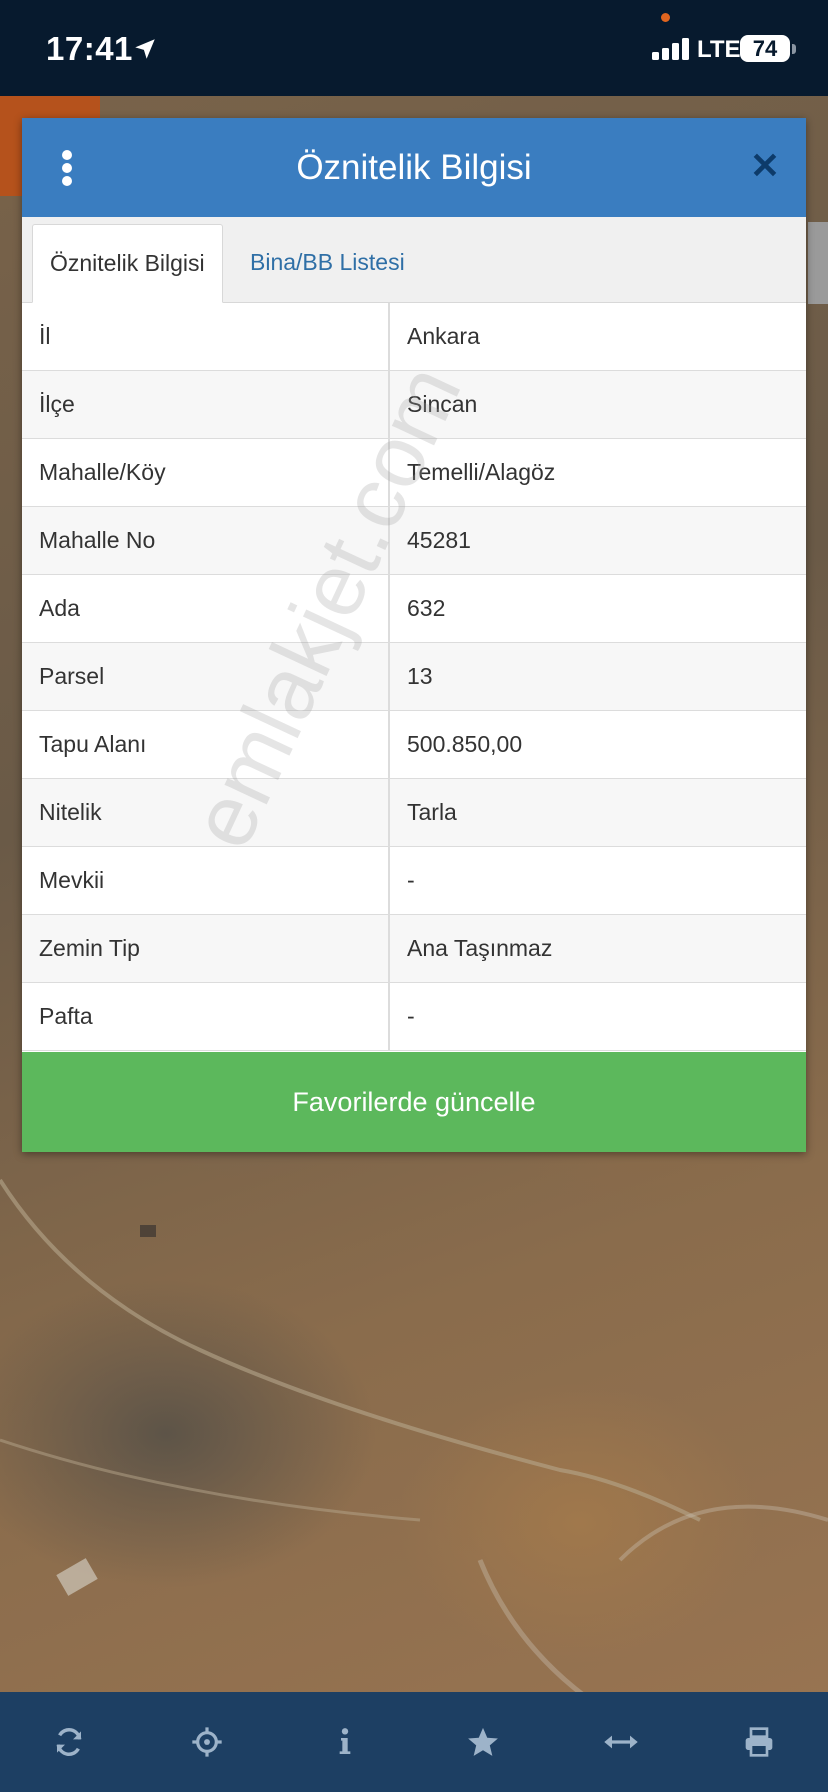  What do you see at coordinates (327, 262) in the screenshot?
I see `tab-building-list: Bina/BB Listesi` at bounding box center [327, 262].